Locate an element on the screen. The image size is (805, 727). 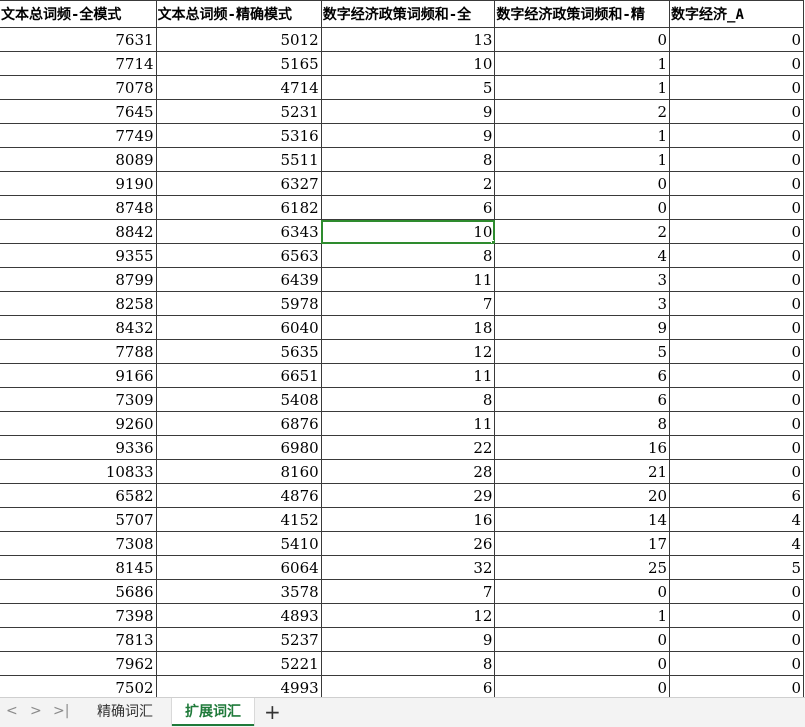
table-cell: 8842 is located at coordinates (78, 231).